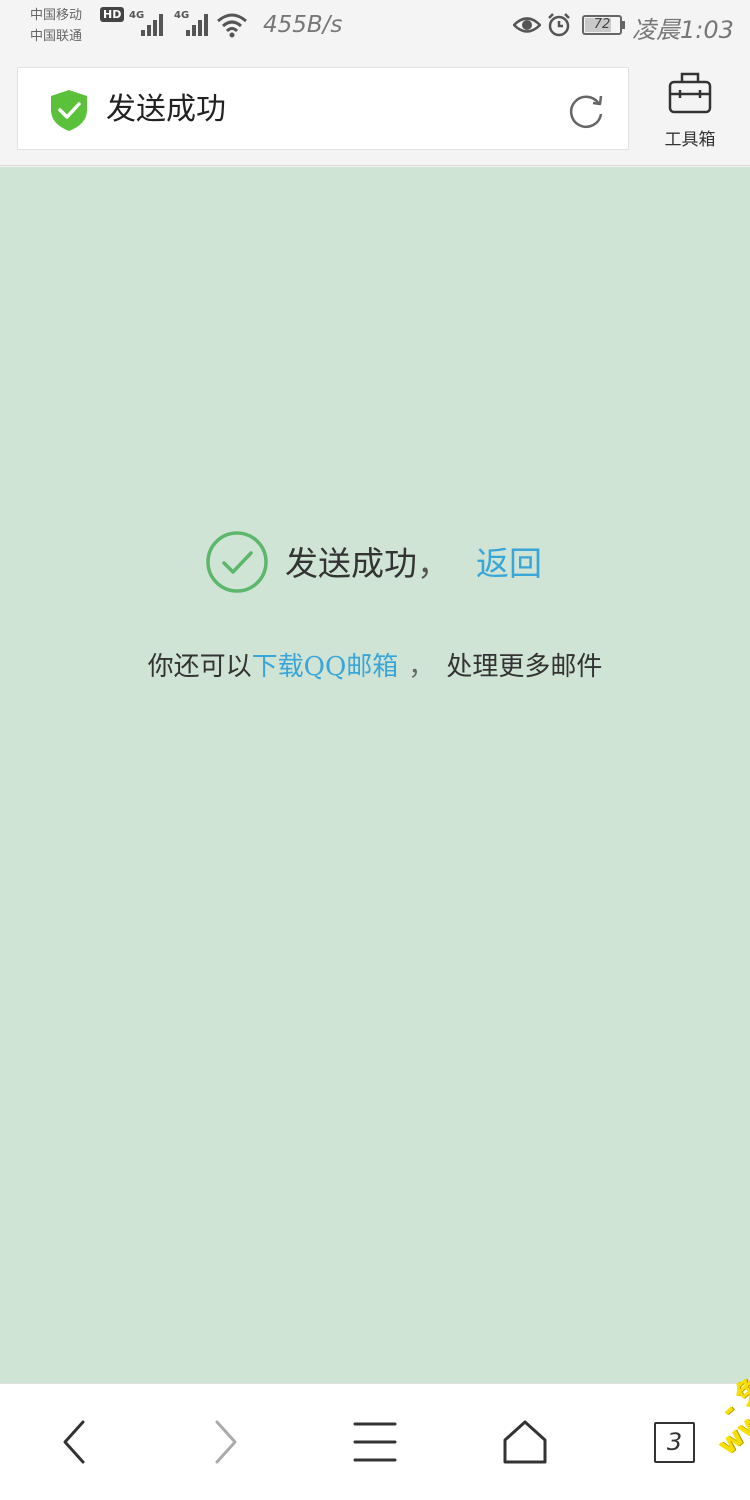 The height and width of the screenshot is (1500, 750). I want to click on browser-toolbar: 发送成功 工具箱, so click(375, 110).